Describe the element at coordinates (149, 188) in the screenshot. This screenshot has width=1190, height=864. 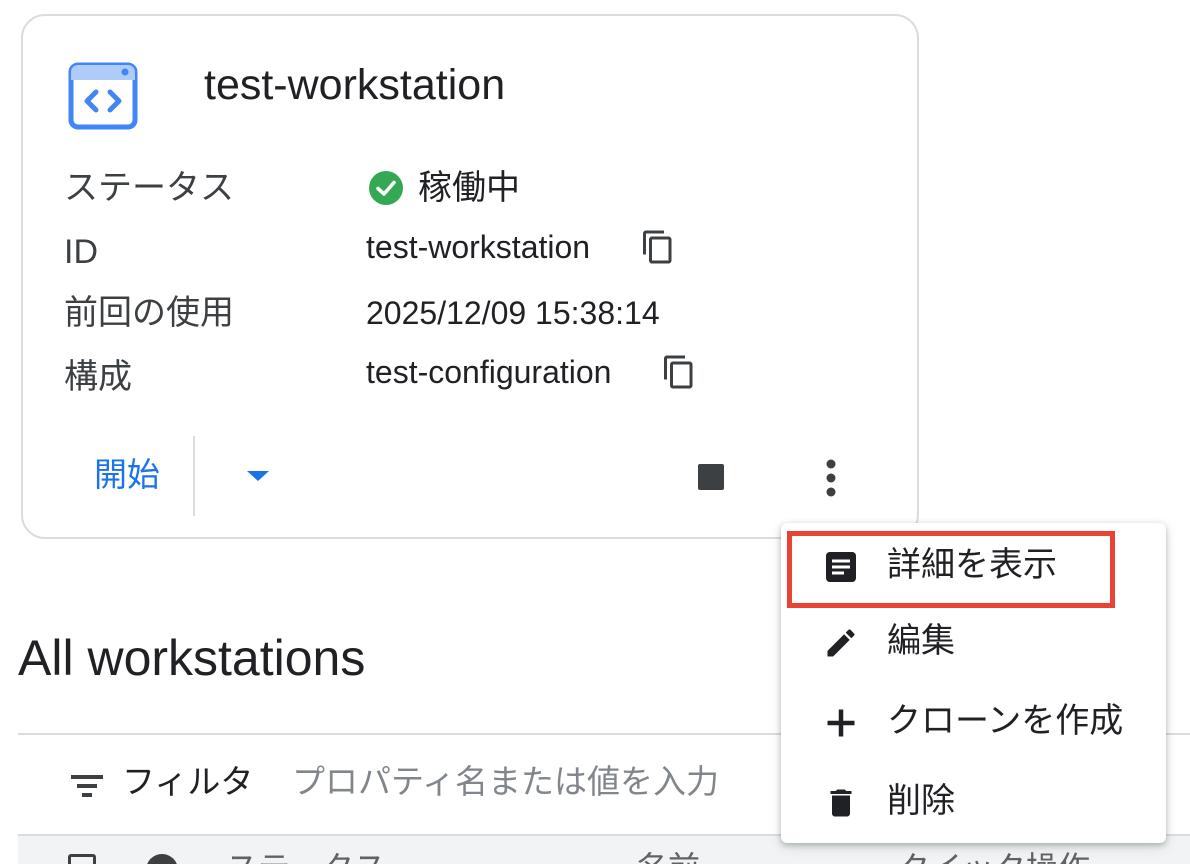
I see `status-label: ステータス` at that location.